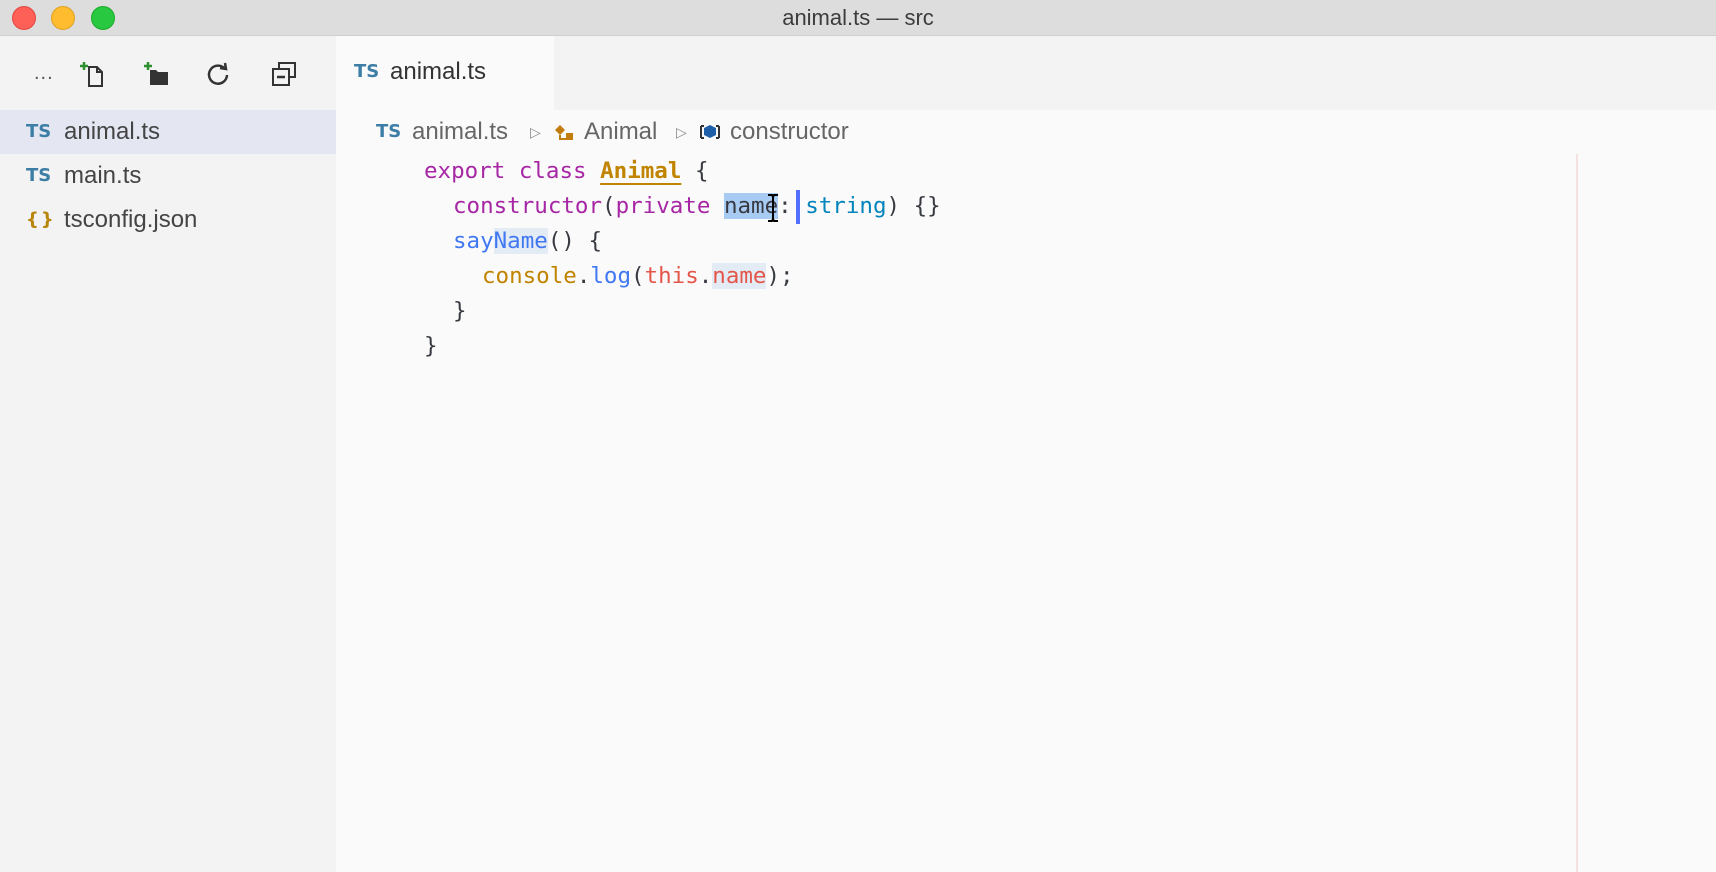  Describe the element at coordinates (566, 171) in the screenshot. I see `code-line-1: export class Animal {` at that location.